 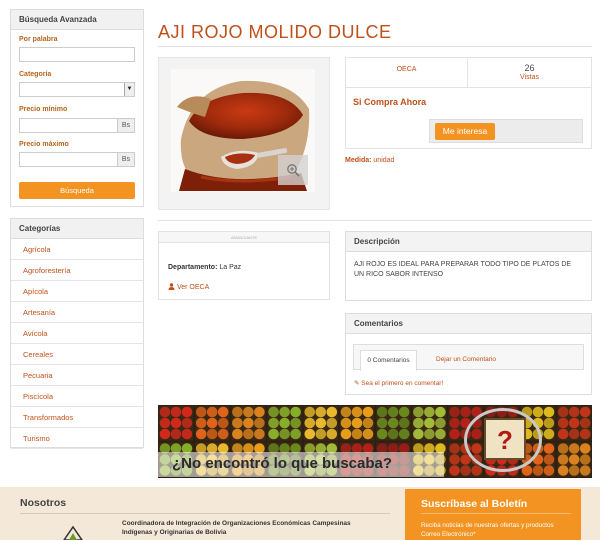 What do you see at coordinates (77, 54) in the screenshot?
I see `word-input` at bounding box center [77, 54].